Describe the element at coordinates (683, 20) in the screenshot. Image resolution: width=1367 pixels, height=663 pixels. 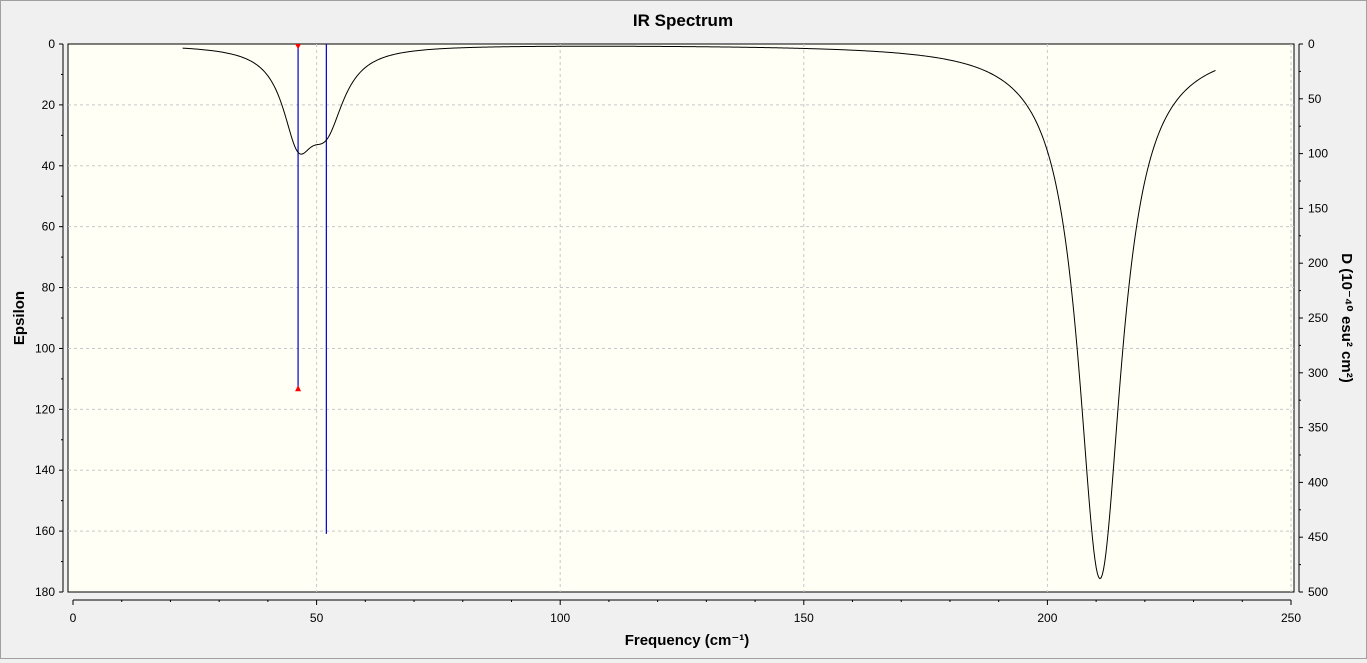
I see `chart-title: IR Spectrum` at that location.